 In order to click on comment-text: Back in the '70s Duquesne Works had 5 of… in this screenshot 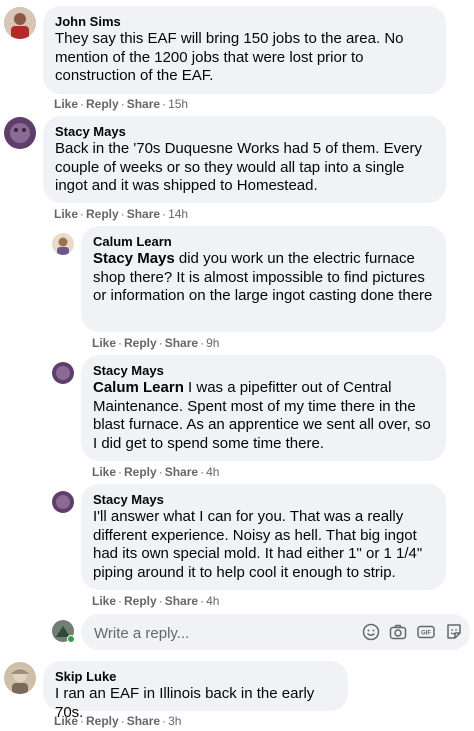, I will do `click(238, 167)`.